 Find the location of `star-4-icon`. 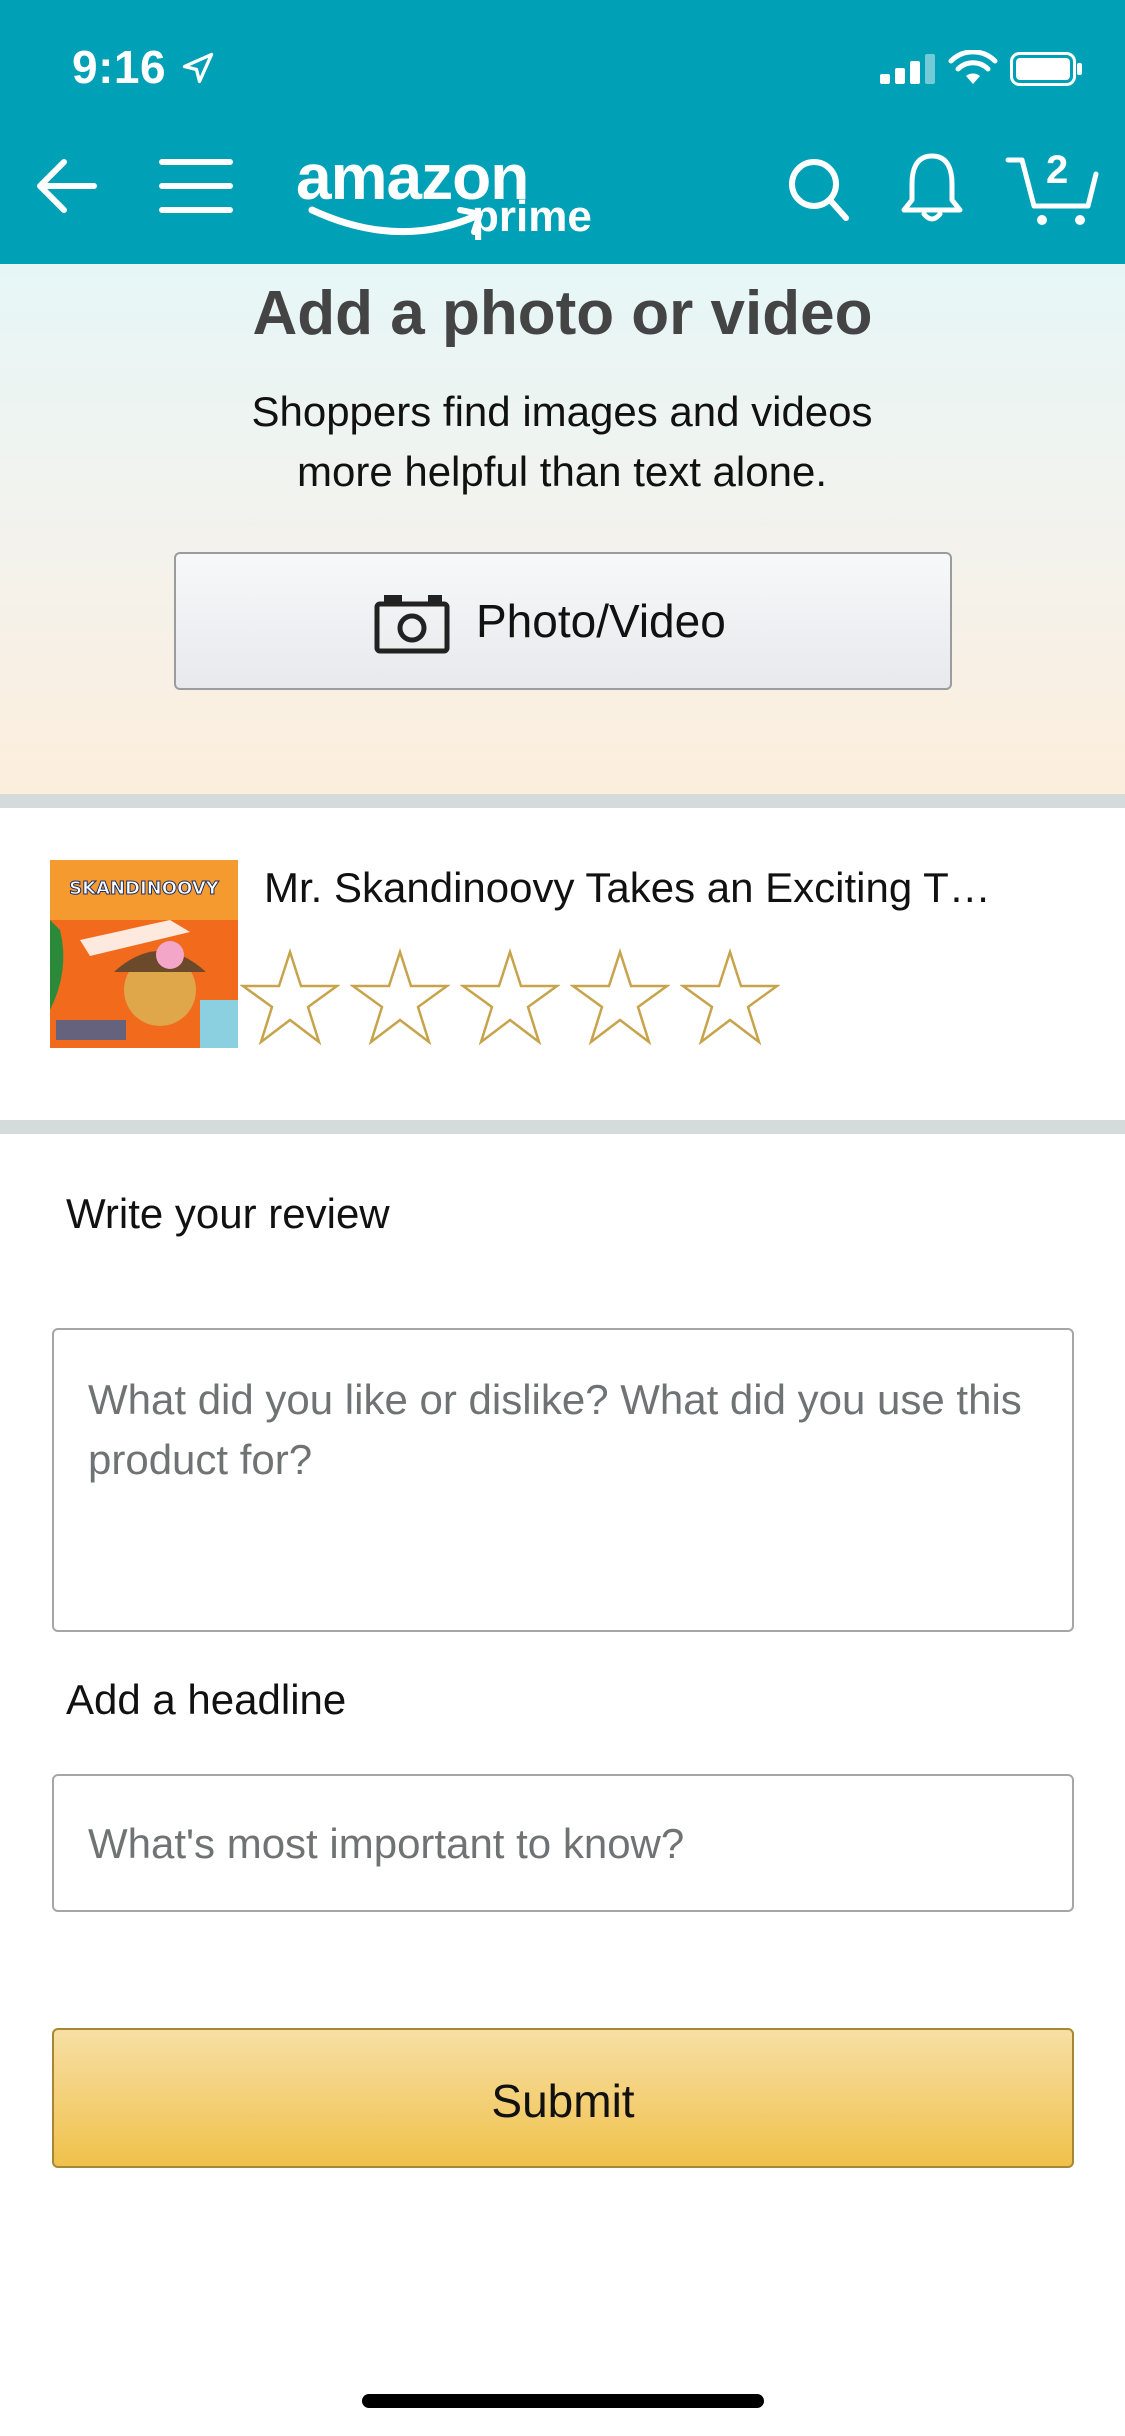

star-4-icon is located at coordinates (620, 998).